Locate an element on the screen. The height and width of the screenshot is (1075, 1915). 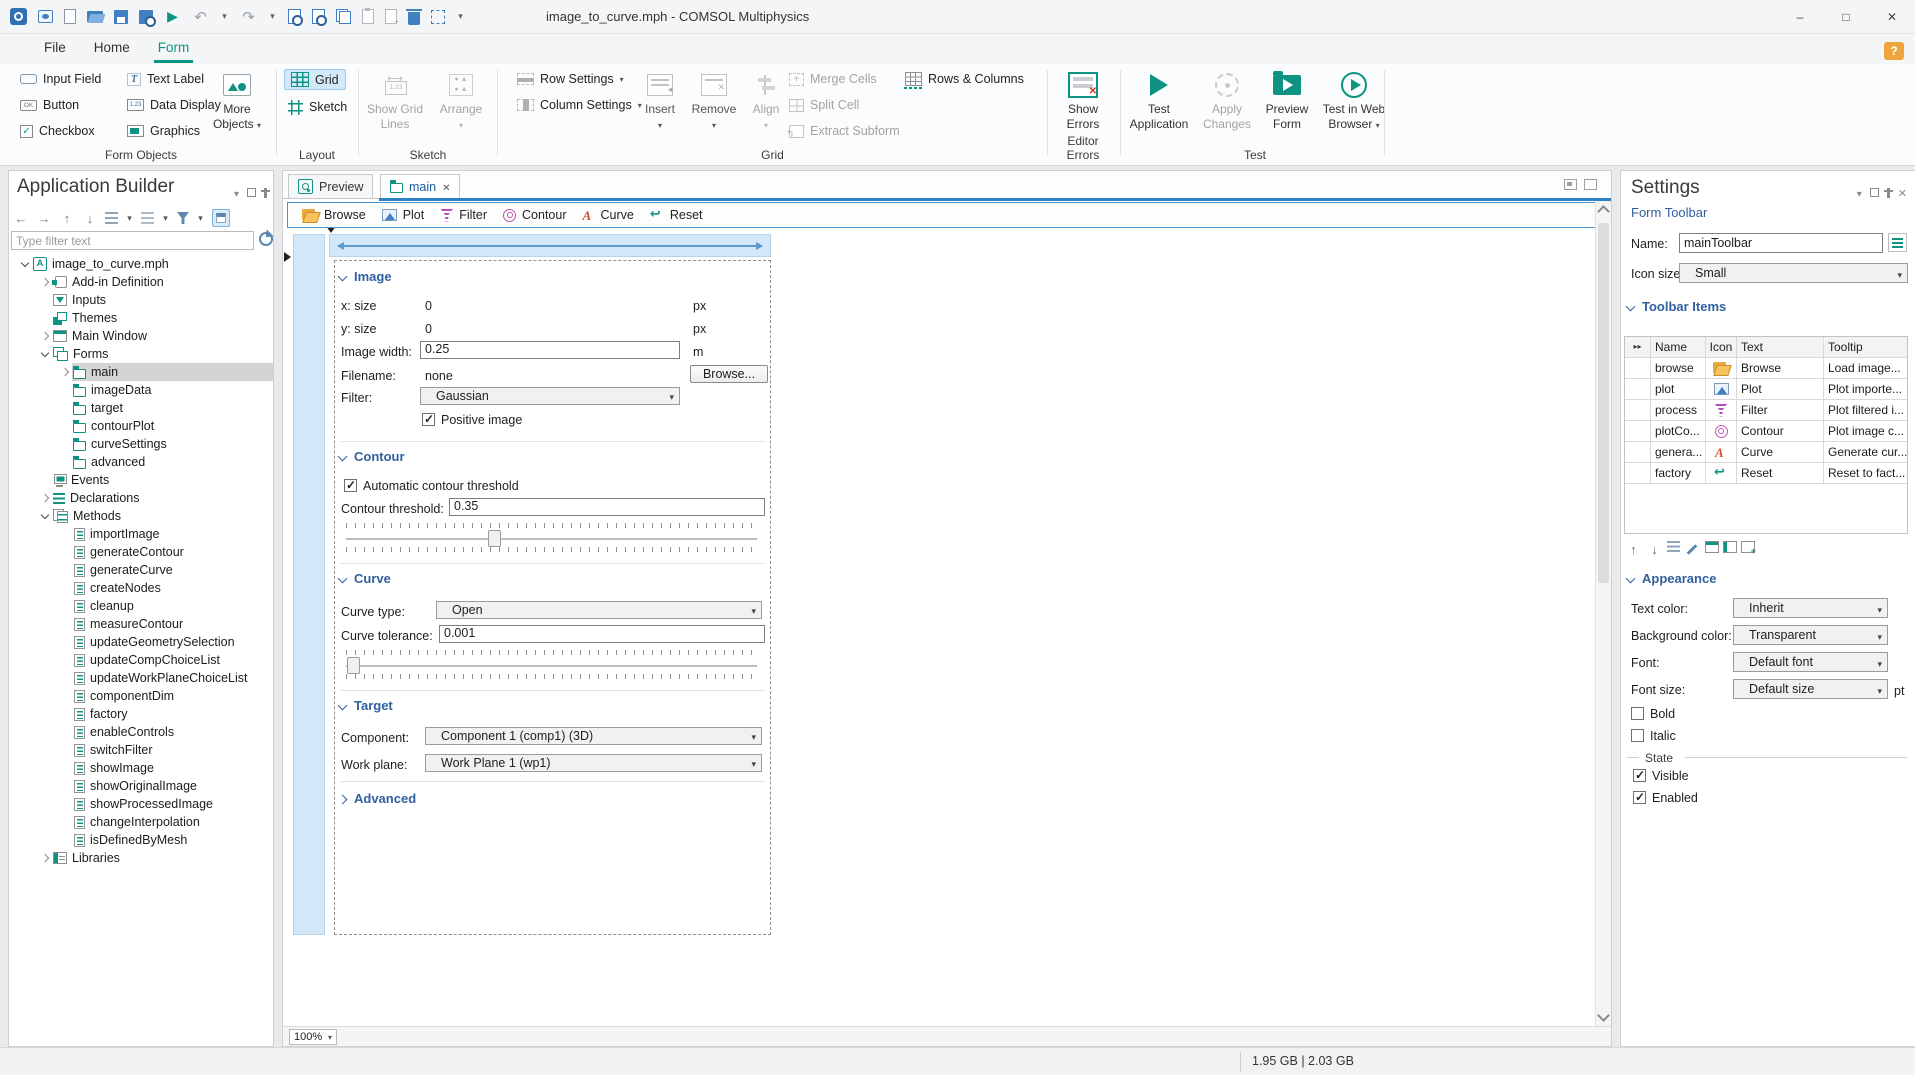
plot-button: Plot is located at coordinates (403, 215).